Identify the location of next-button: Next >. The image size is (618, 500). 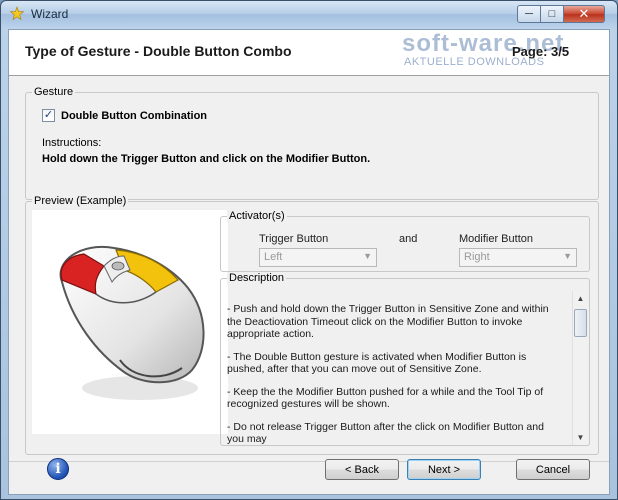
(444, 469).